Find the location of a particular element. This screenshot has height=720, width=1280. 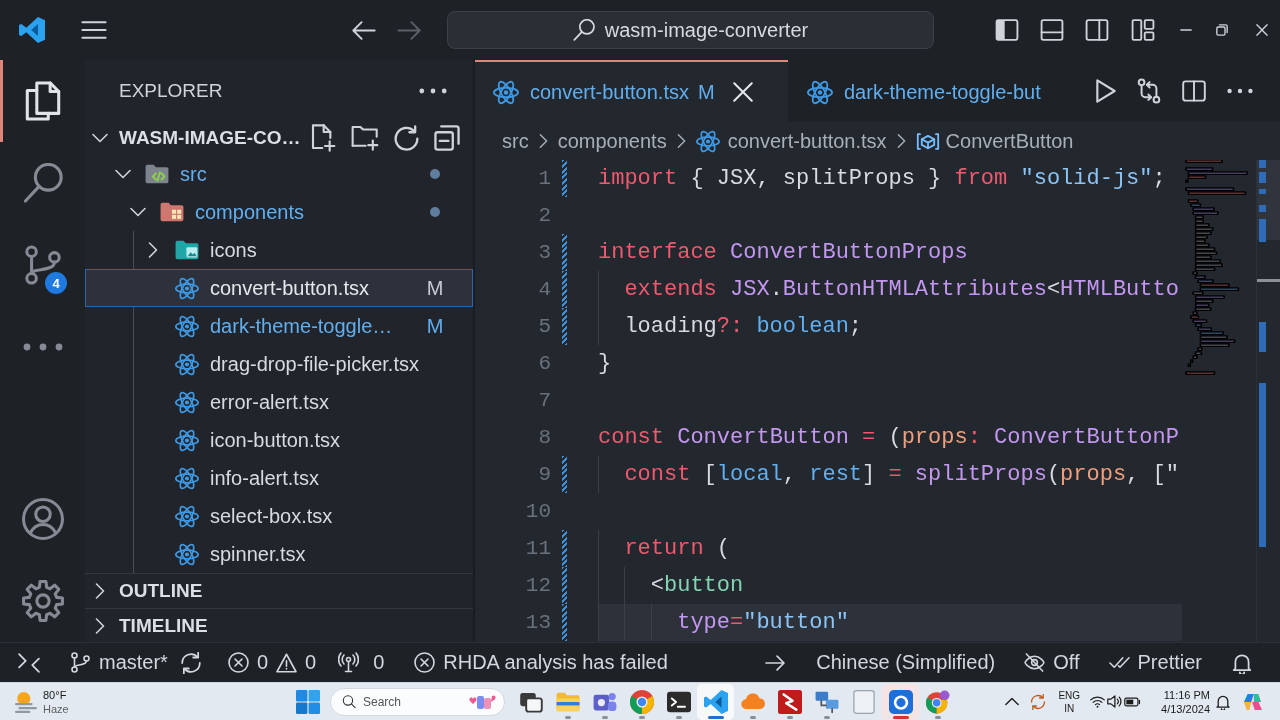

new-folder-icon is located at coordinates (365, 138).